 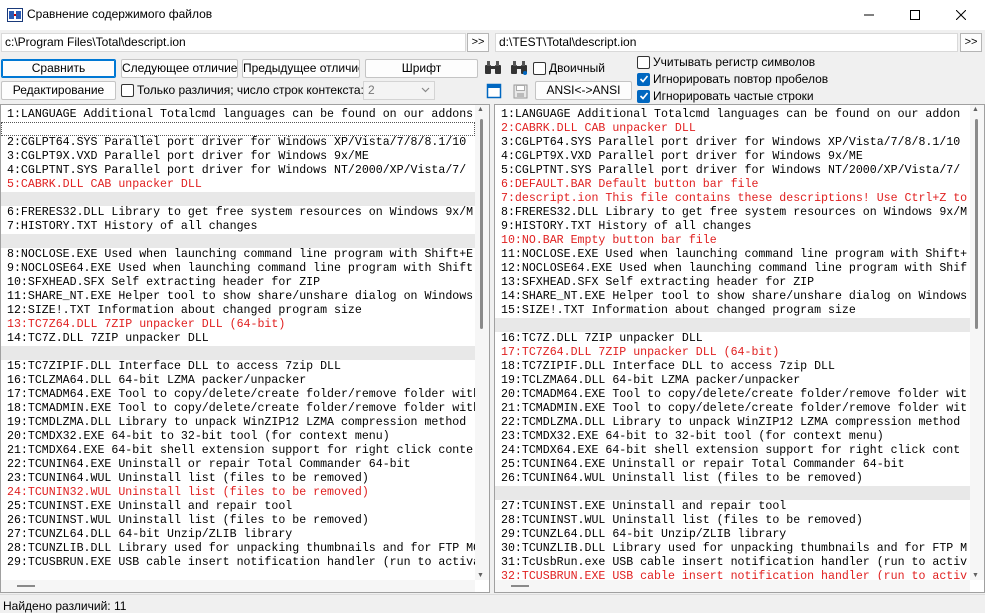 I want to click on text-line: 16:TC7Z.DLL 7ZIP unpacker DLL, so click(x=732, y=339).